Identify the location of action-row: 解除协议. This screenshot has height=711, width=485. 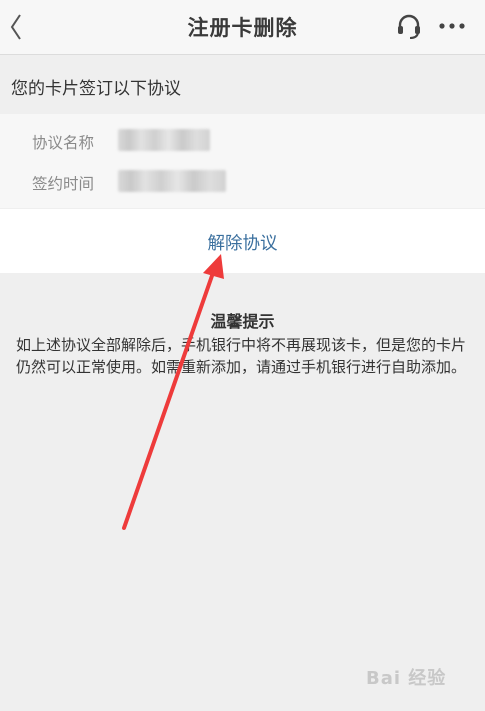
(242, 241).